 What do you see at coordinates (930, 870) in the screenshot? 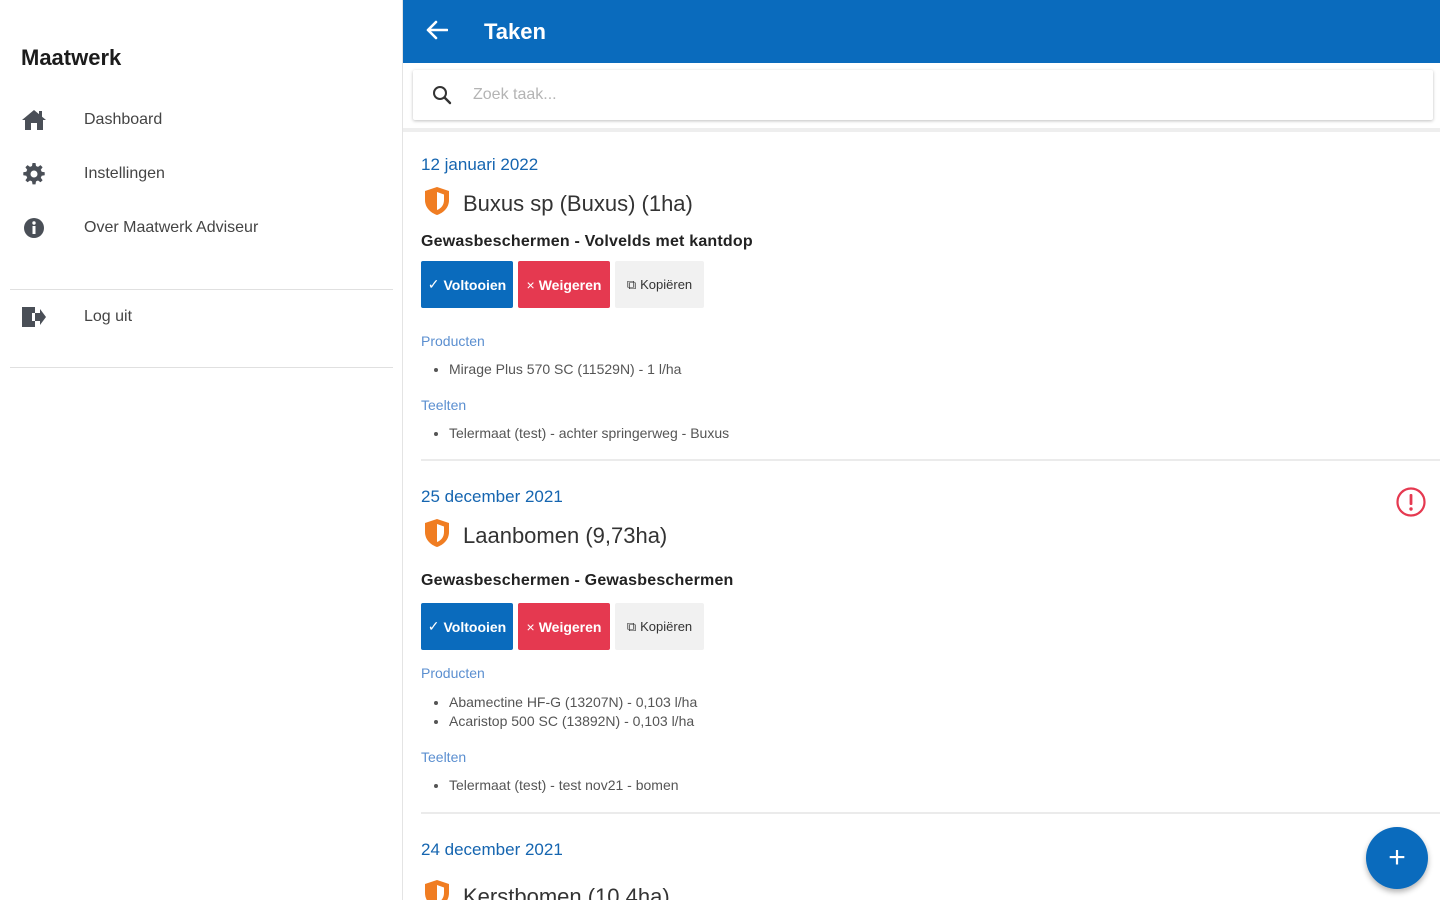
I see `task-card: 24 december 2021 Kerstbomen (10,4ha)` at bounding box center [930, 870].